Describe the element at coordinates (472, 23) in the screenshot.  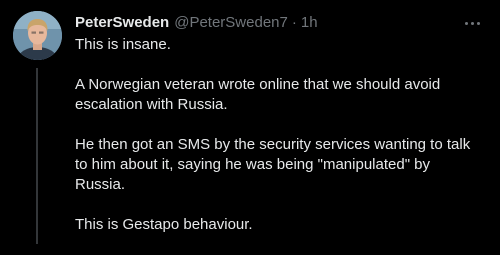
I see `more-horizontal-icon` at that location.